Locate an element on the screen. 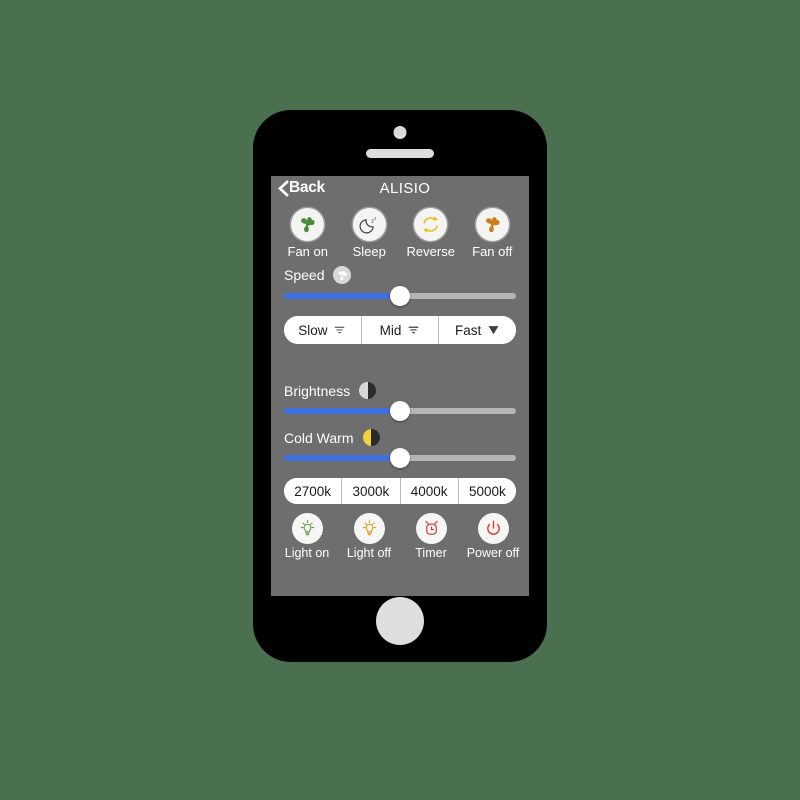 This screenshot has width=800, height=800. power-off-button: Power off is located at coordinates (493, 536).